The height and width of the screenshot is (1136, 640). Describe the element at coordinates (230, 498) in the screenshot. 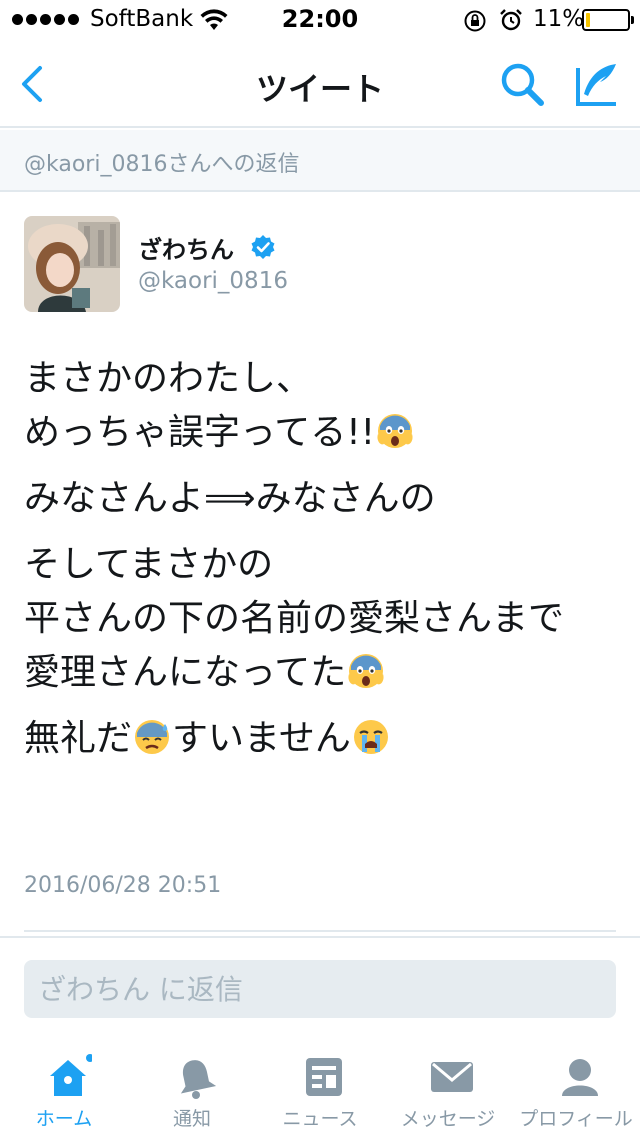

I see `tweet-text-line: みなさんよ⟹みなさんの` at that location.